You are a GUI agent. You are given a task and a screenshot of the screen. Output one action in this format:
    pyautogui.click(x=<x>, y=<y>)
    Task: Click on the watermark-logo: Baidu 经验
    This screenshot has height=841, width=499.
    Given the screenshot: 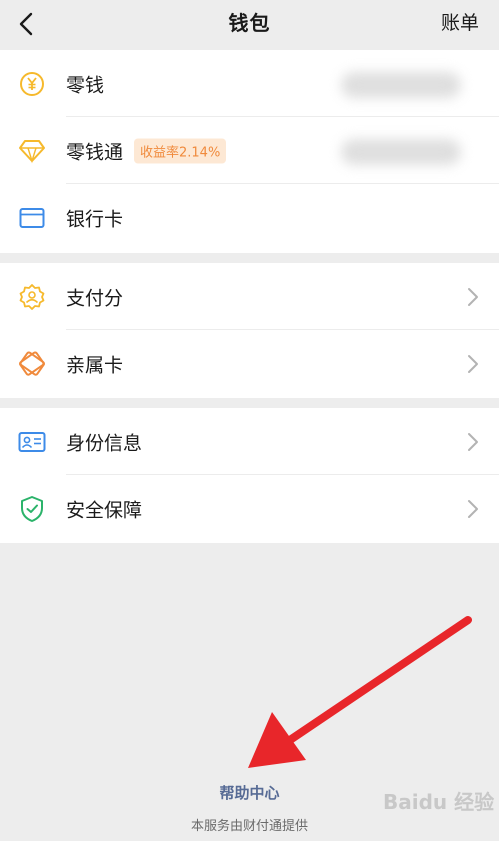 What is the action you would take?
    pyautogui.click(x=439, y=802)
    